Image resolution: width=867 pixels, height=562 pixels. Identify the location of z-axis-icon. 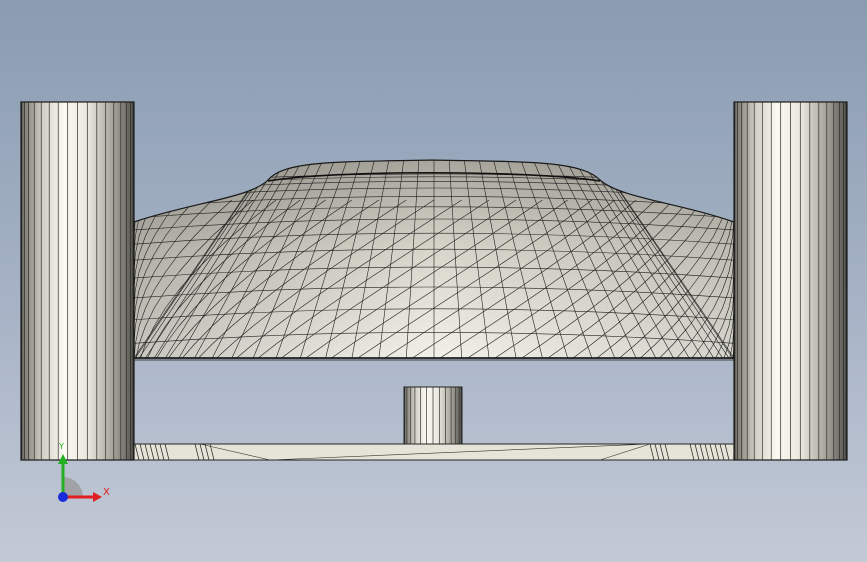
(63, 497).